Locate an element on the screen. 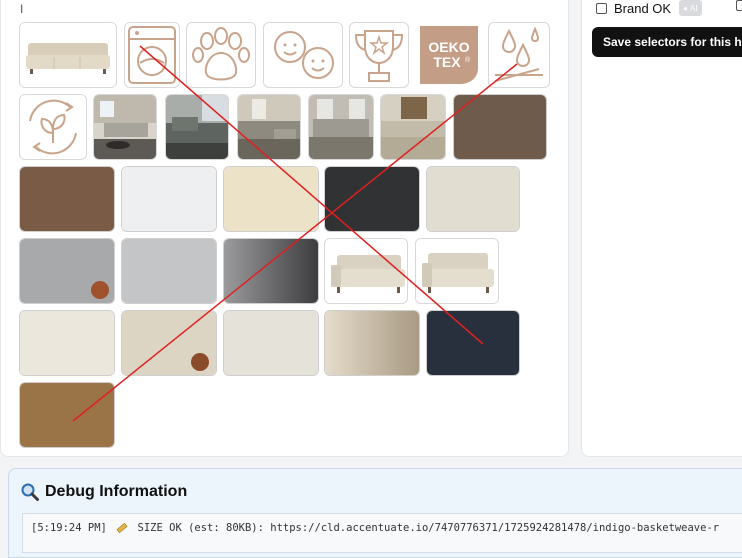 The width and height of the screenshot is (742, 558). swatch-light-gray is located at coordinates (169, 271).